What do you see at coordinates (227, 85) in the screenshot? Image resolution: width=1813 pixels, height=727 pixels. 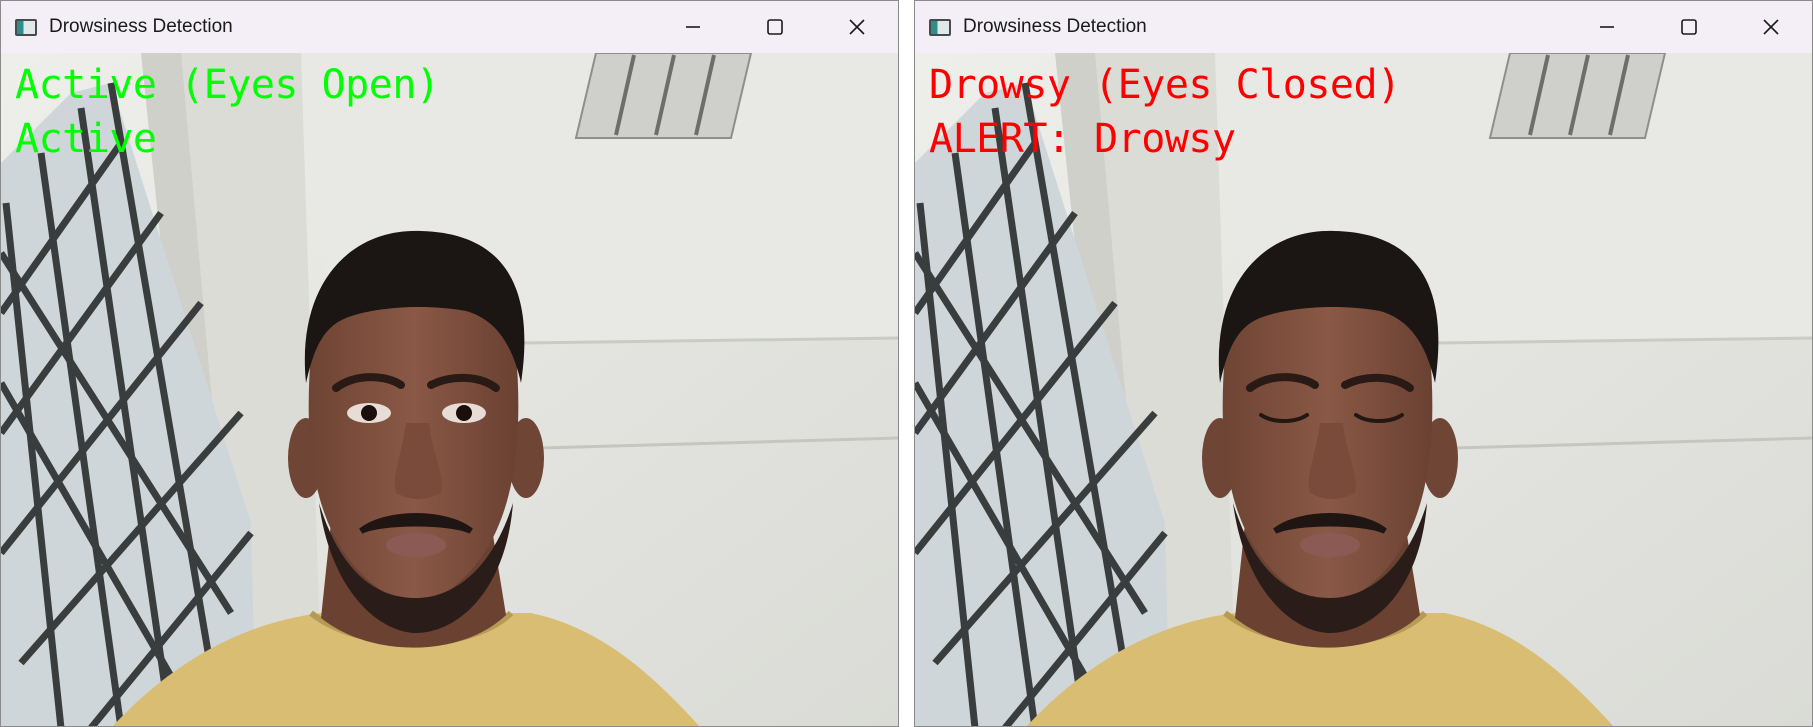 I see `status-text: Active (Eyes Open)` at bounding box center [227, 85].